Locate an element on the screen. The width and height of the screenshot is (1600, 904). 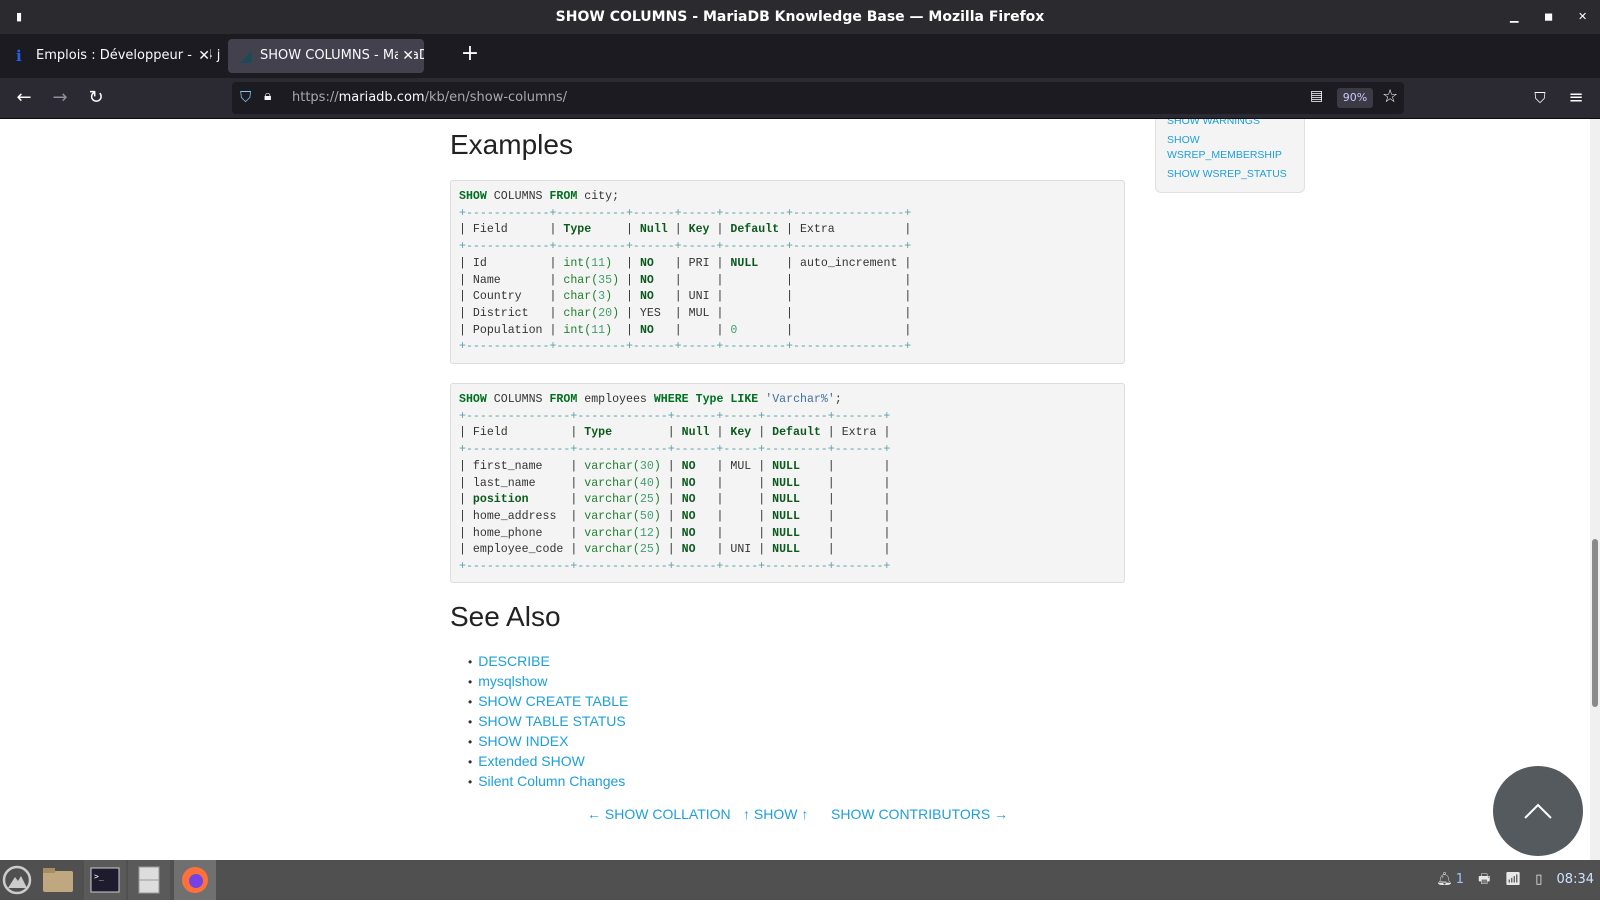
see-also-link: mysqlshow is located at coordinates (512, 681).